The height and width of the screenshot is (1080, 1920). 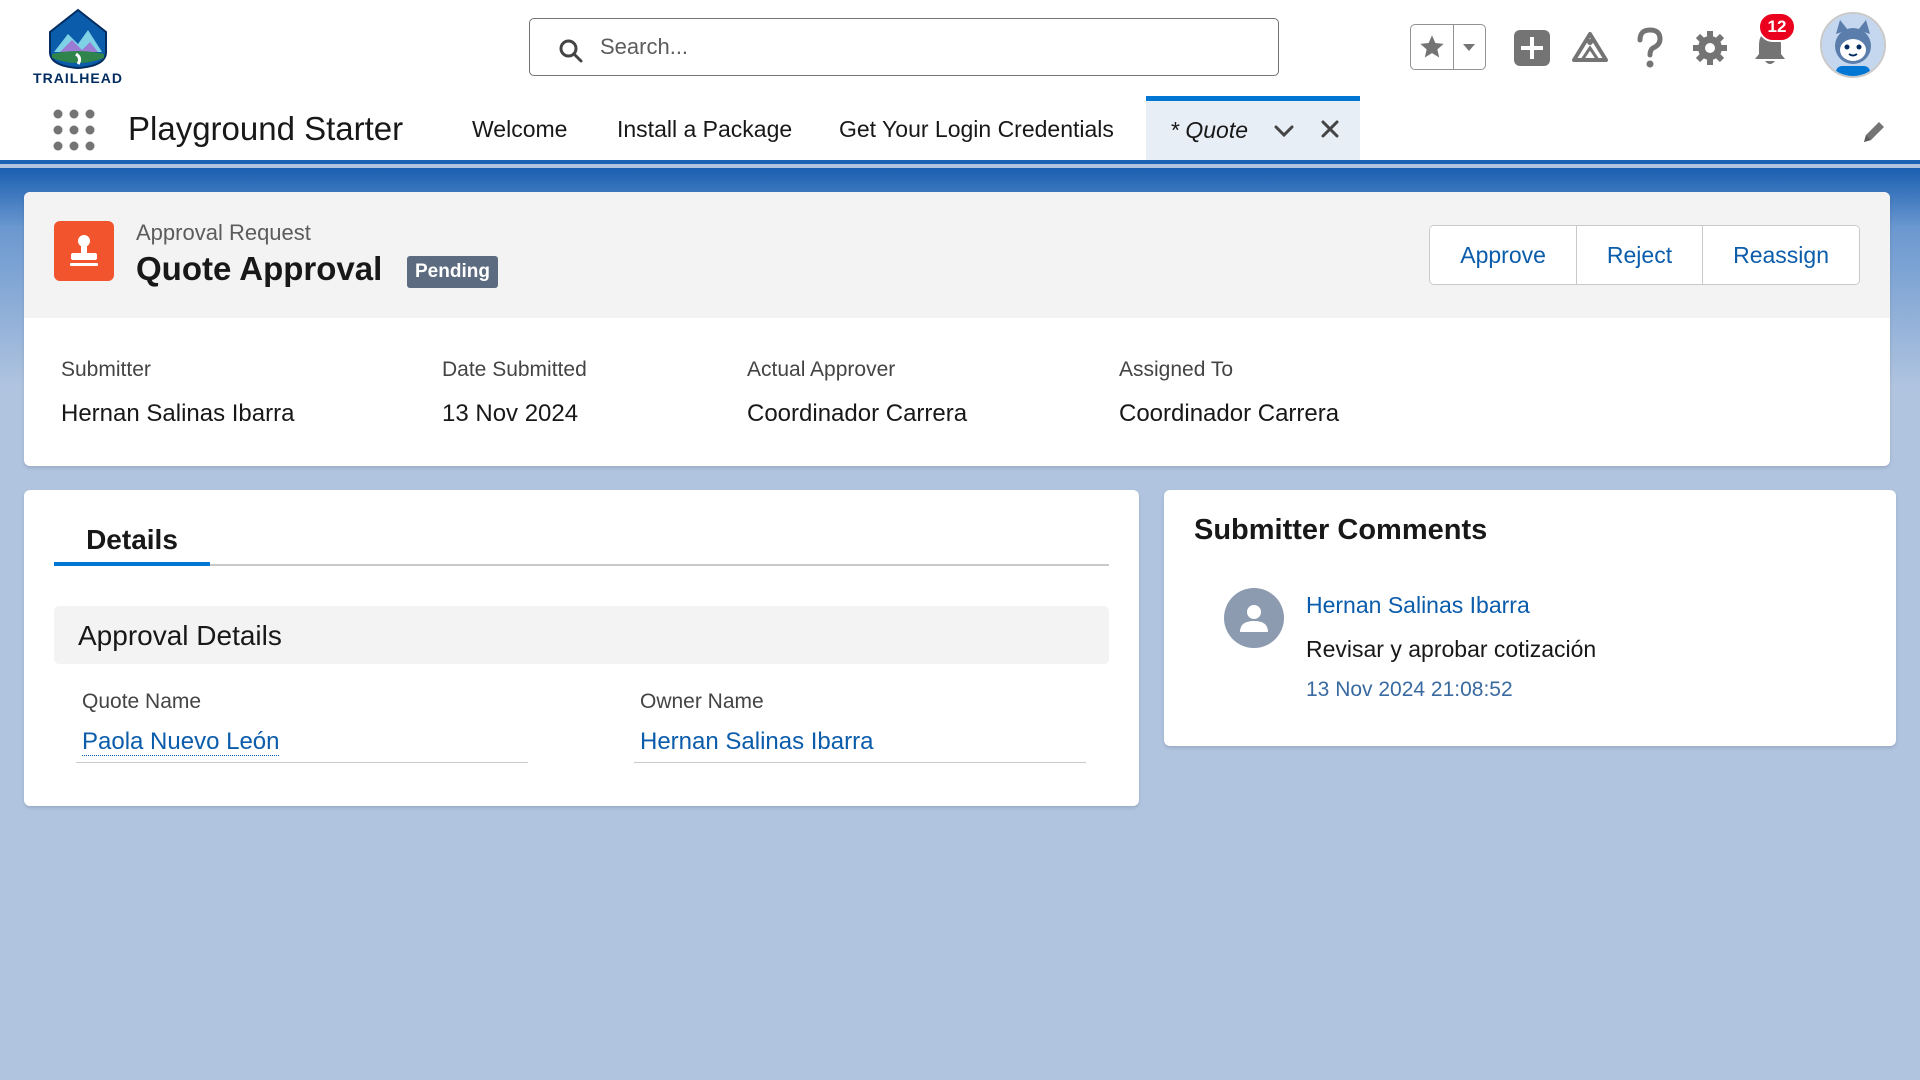 What do you see at coordinates (1777, 27) in the screenshot?
I see `notification-badge: 12` at bounding box center [1777, 27].